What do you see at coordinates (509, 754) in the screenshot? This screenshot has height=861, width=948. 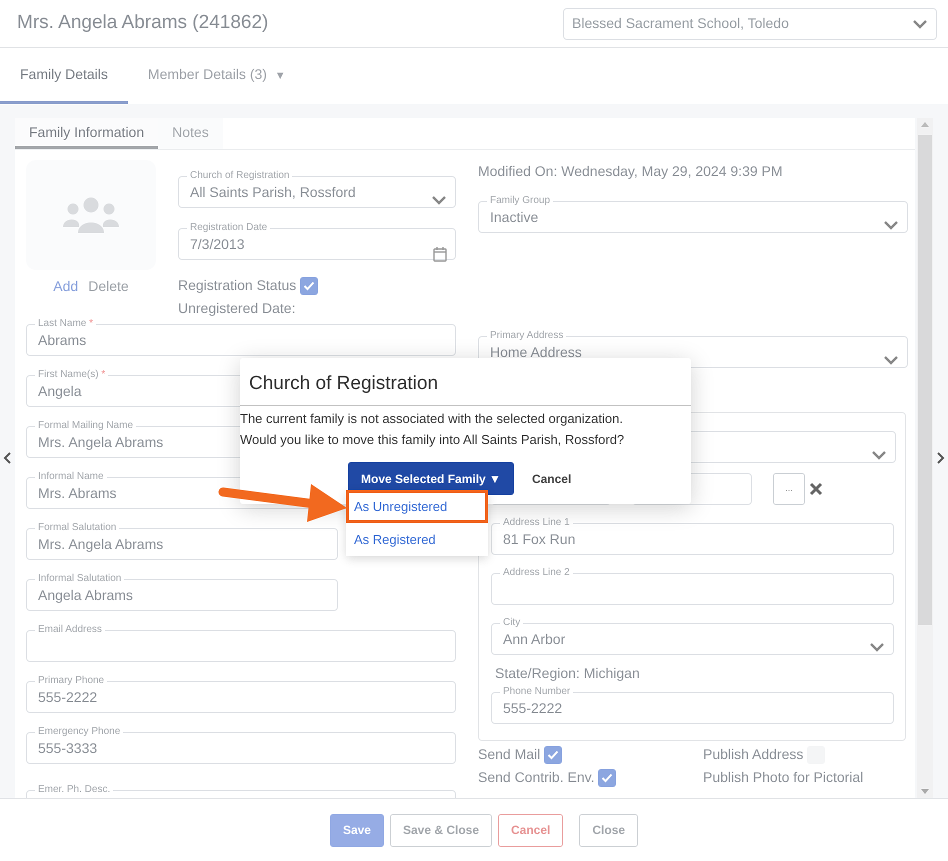 I see `checkbox-label: Send Mail` at bounding box center [509, 754].